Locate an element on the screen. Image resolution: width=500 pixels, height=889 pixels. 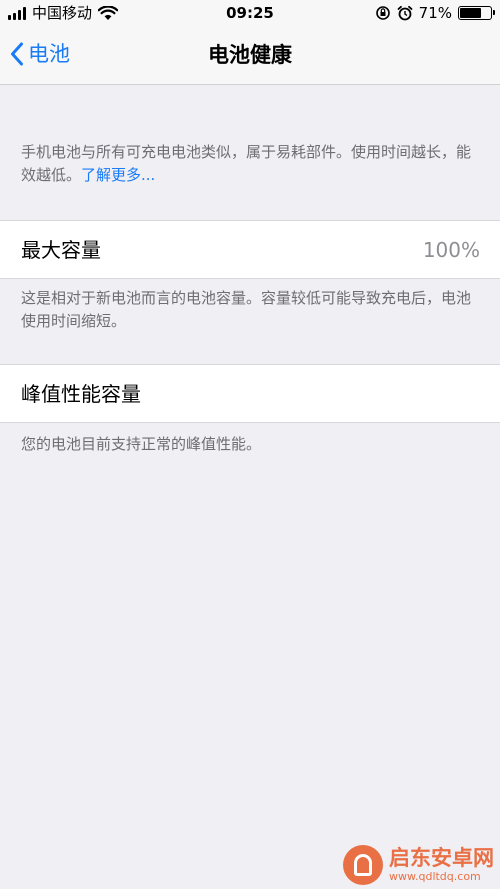
watermark-text: 启东安卓网 www.qdltdq.com is located at coordinates (441, 864).